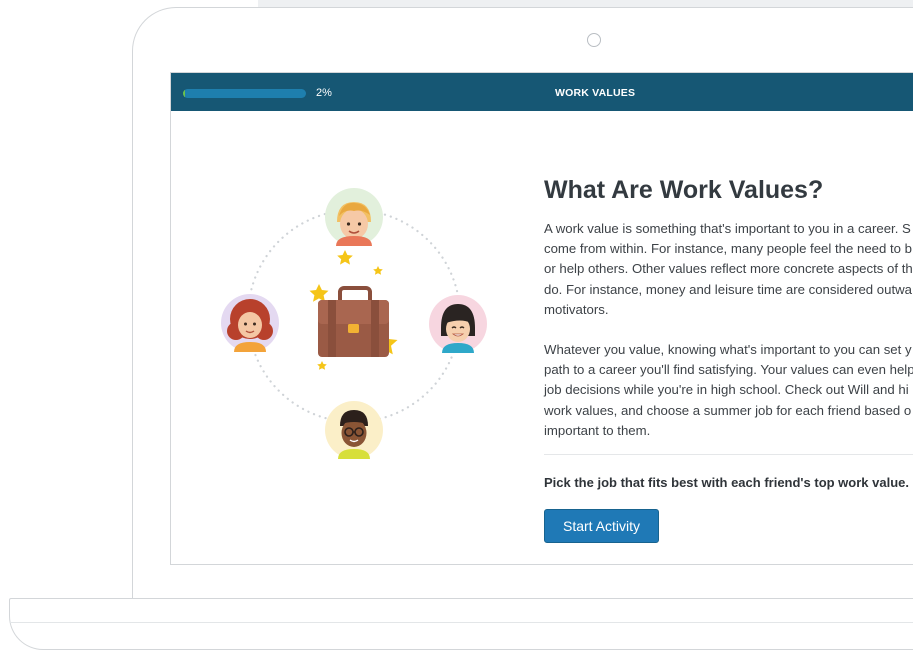  What do you see at coordinates (595, 93) in the screenshot?
I see `module-title: WORK VALUES` at bounding box center [595, 93].